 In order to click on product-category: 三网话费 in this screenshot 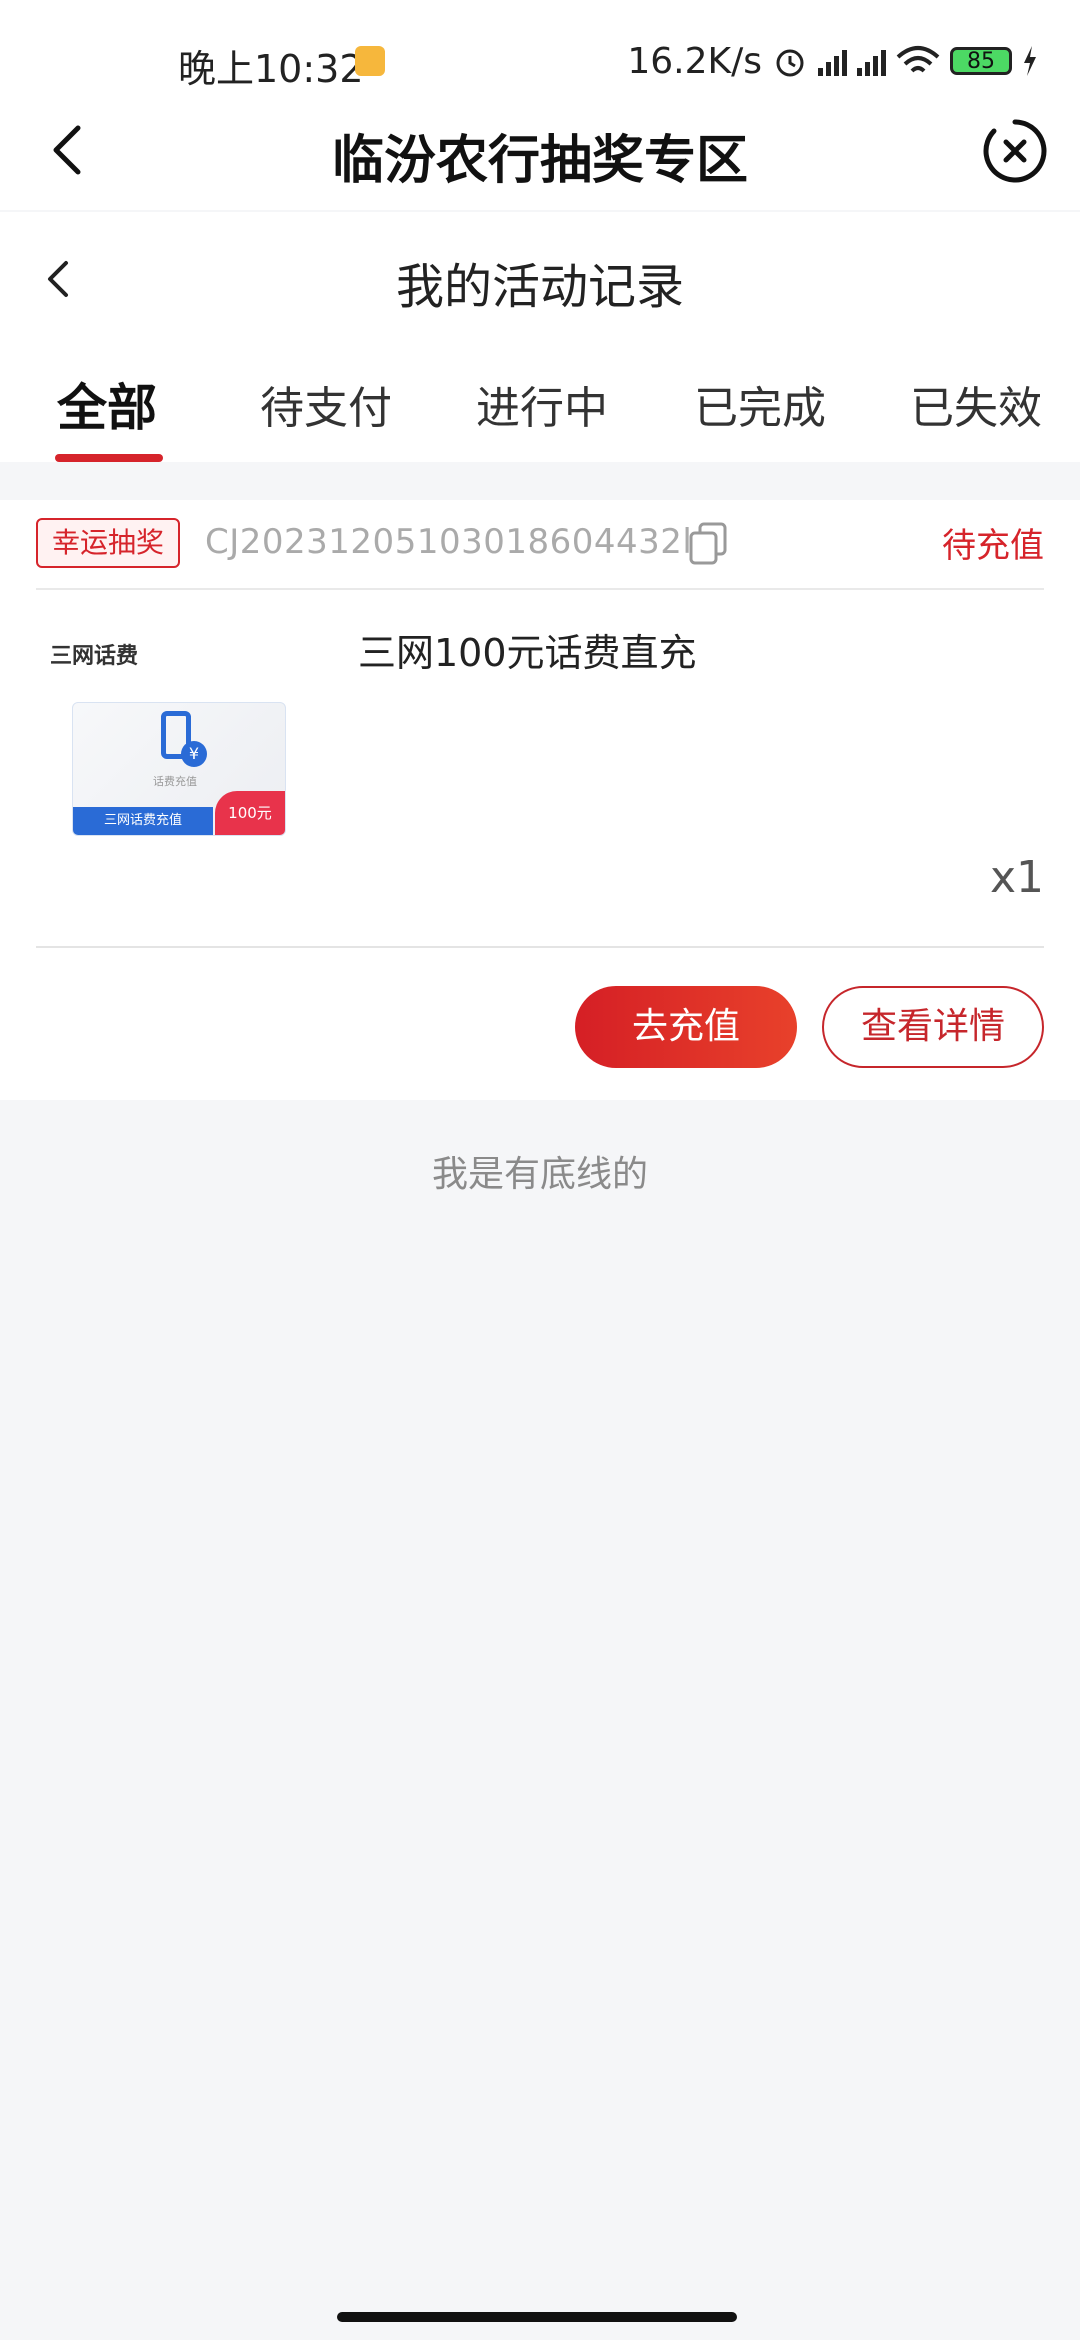, I will do `click(94, 656)`.